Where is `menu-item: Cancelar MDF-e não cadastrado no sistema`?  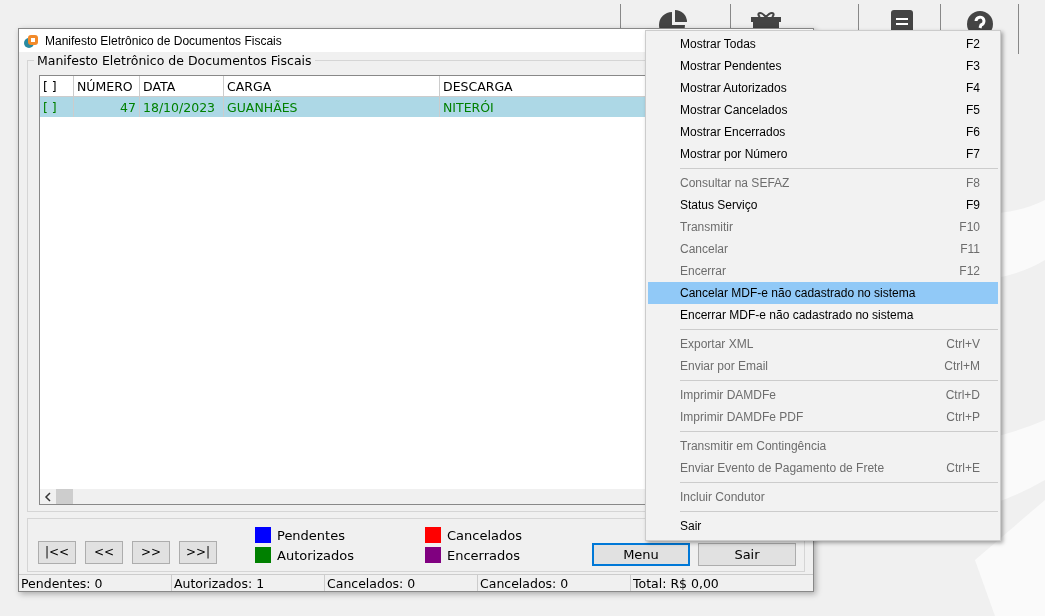
menu-item: Cancelar MDF-e não cadastrado no sistema is located at coordinates (823, 293).